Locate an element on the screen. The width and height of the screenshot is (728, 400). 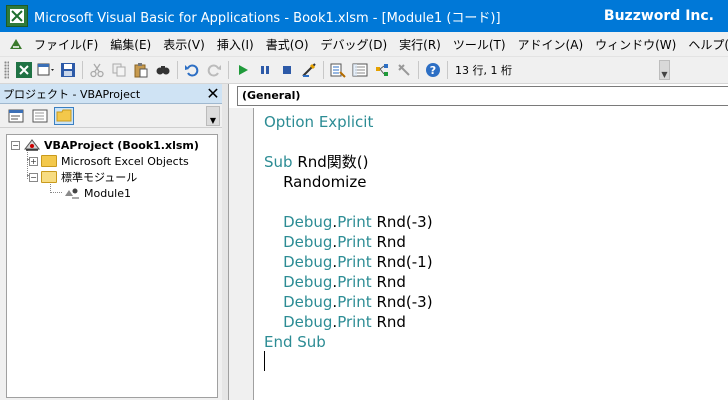
vba-app-icon is located at coordinates (17, 16).